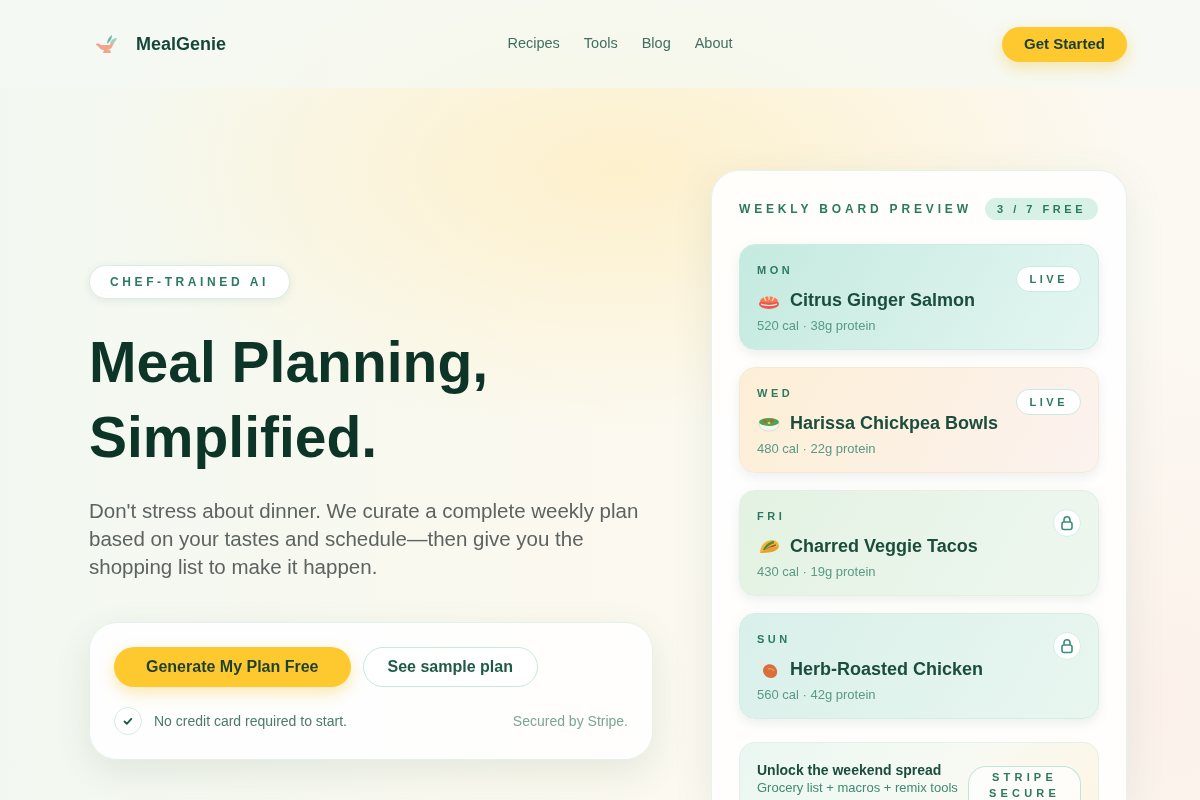  Describe the element at coordinates (866, 270) in the screenshot. I see `meal-day: MON` at that location.